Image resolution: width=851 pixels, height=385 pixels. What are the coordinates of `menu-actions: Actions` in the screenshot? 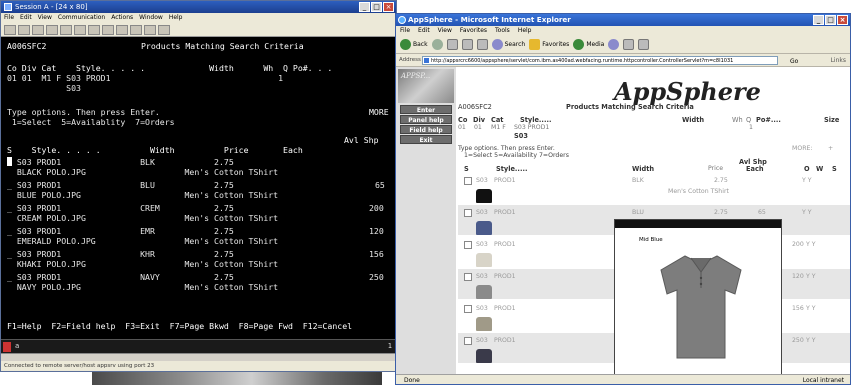 It's located at (122, 18).